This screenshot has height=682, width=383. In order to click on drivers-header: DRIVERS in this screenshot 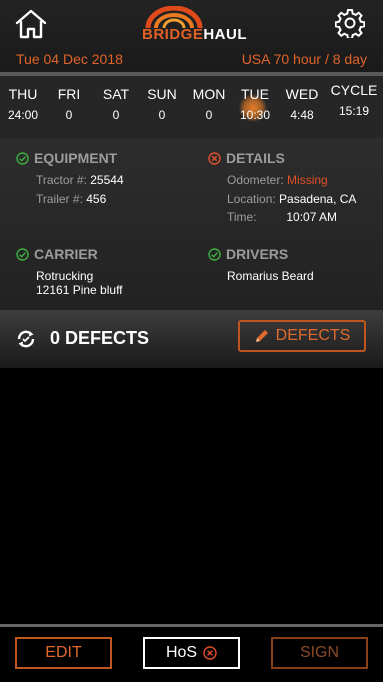, I will do `click(248, 254)`.